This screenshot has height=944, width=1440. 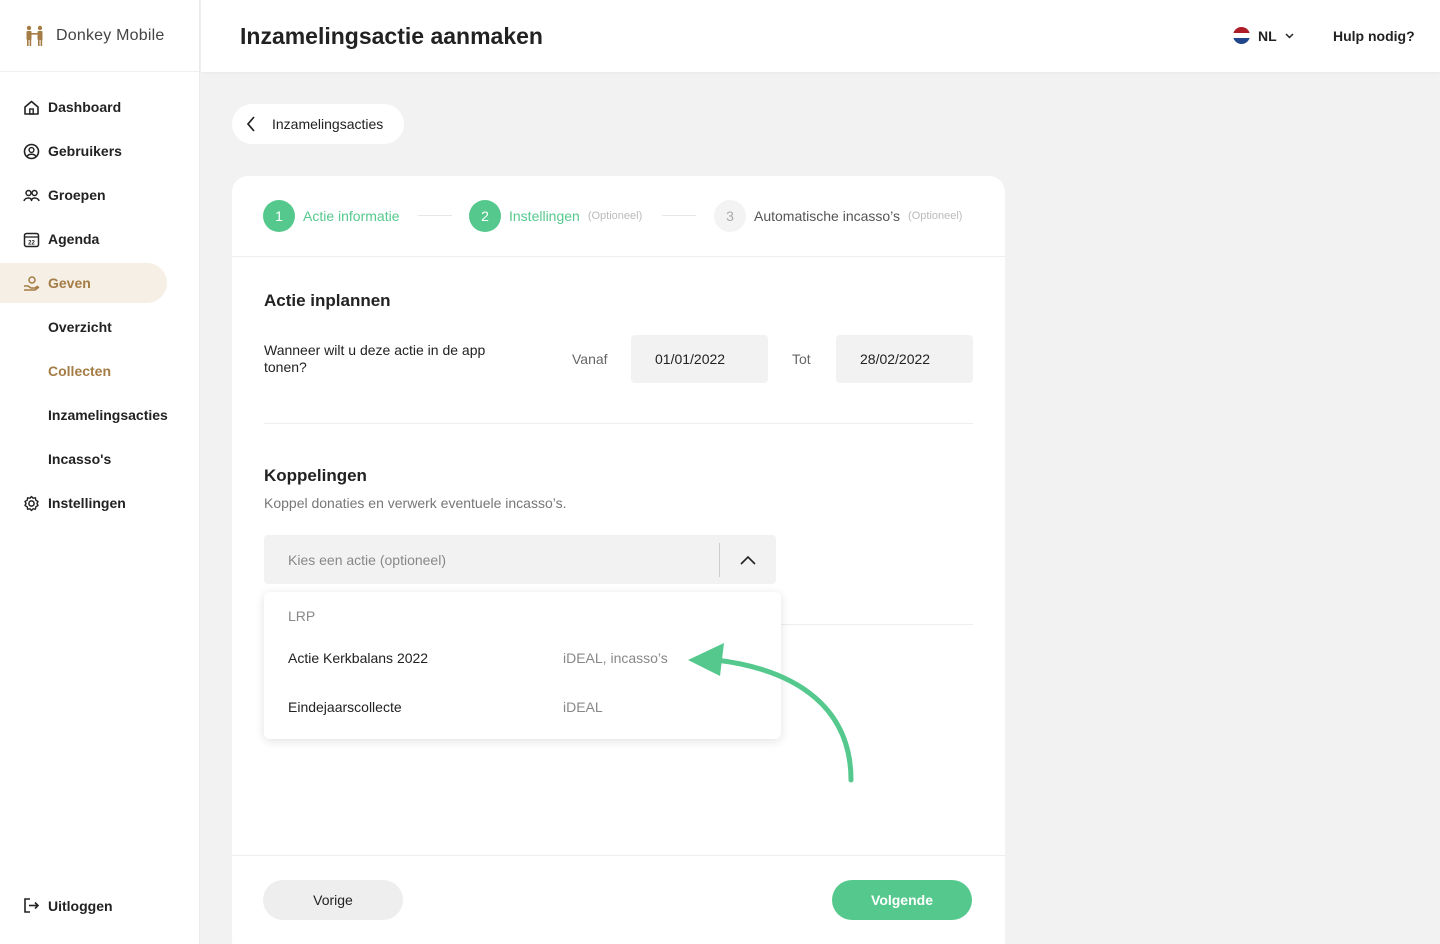 I want to click on chevron-left-icon, so click(x=252, y=124).